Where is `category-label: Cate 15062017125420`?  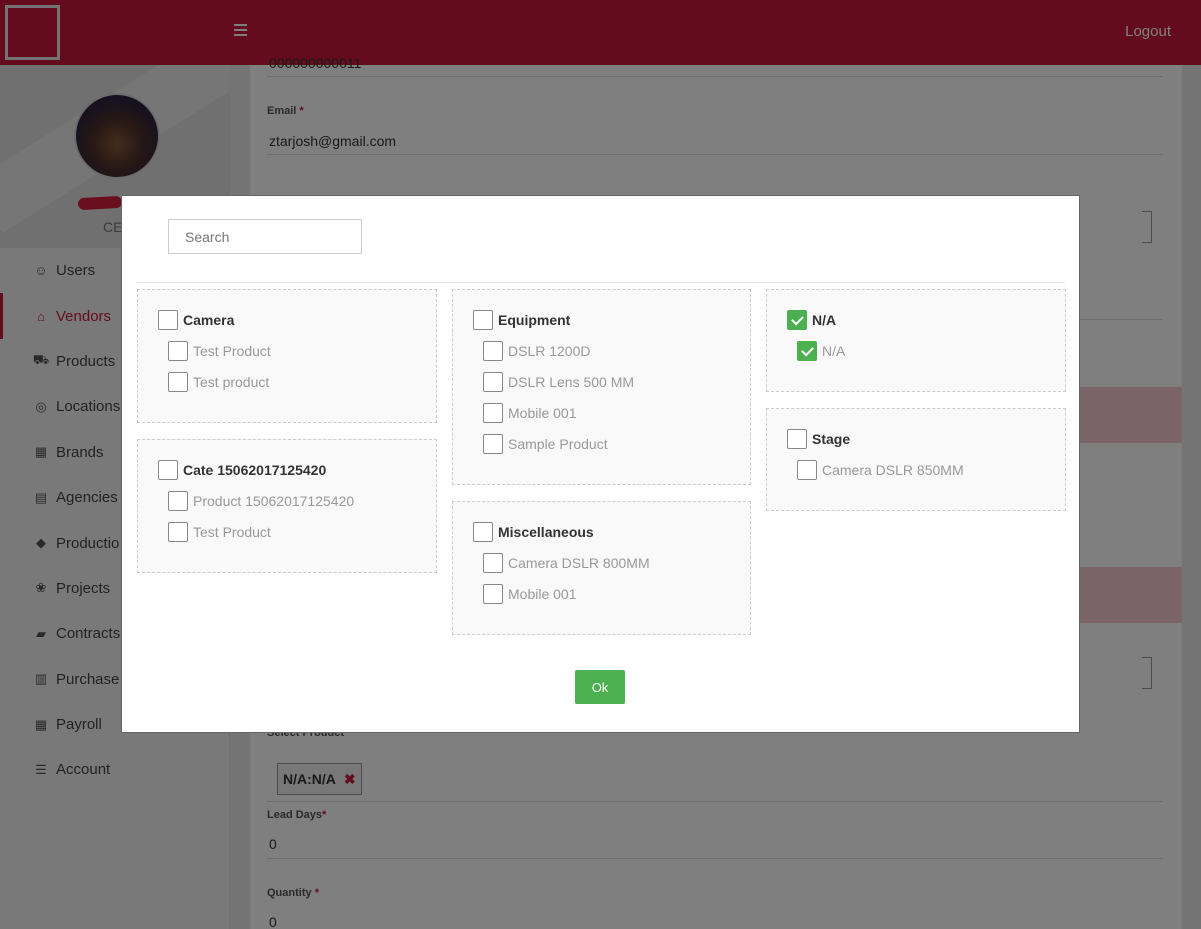
category-label: Cate 15062017125420 is located at coordinates (255, 470).